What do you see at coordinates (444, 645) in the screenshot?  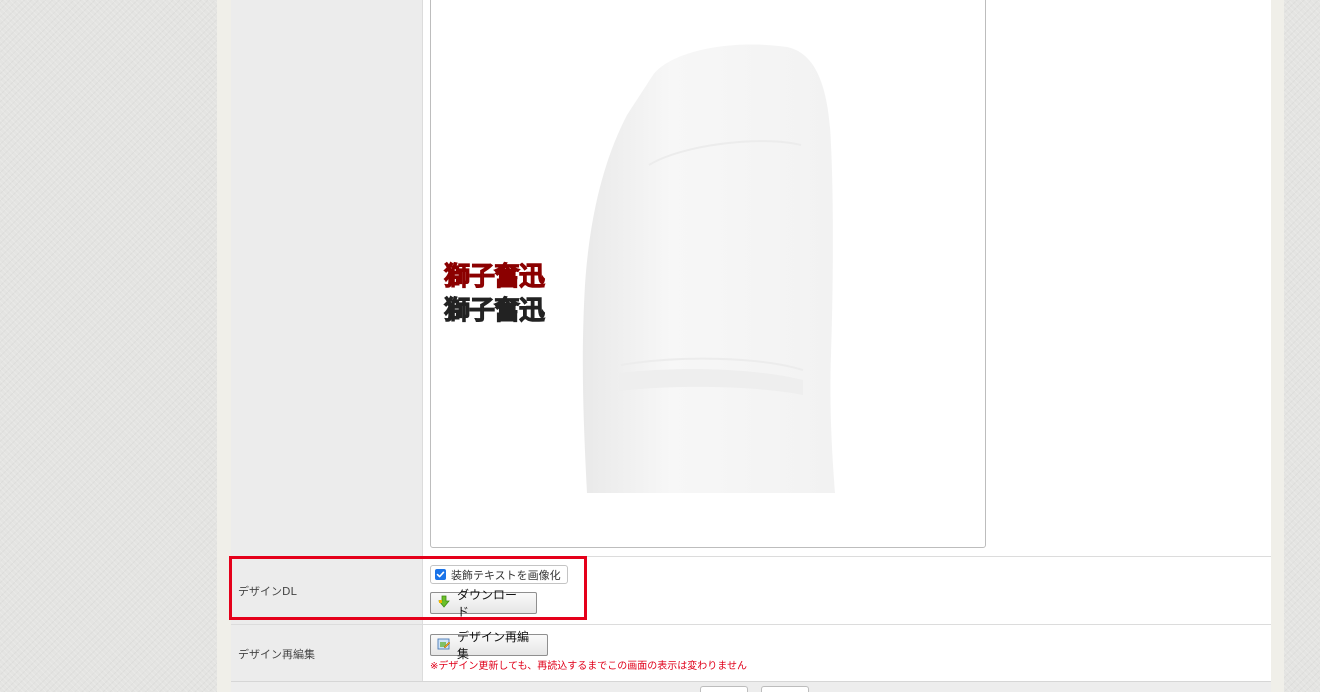 I see `edit-design-icon` at bounding box center [444, 645].